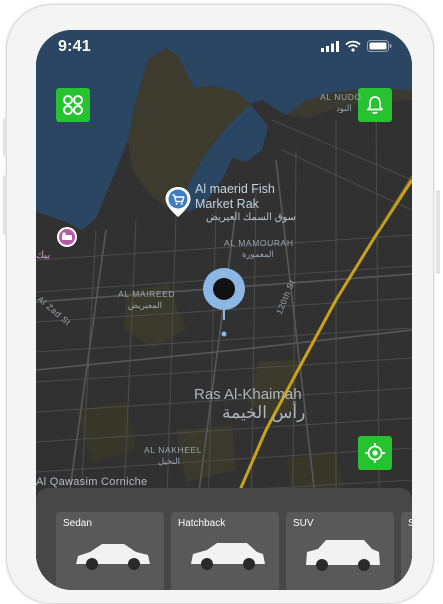  Describe the element at coordinates (330, 46) in the screenshot. I see `signal-icon` at that location.